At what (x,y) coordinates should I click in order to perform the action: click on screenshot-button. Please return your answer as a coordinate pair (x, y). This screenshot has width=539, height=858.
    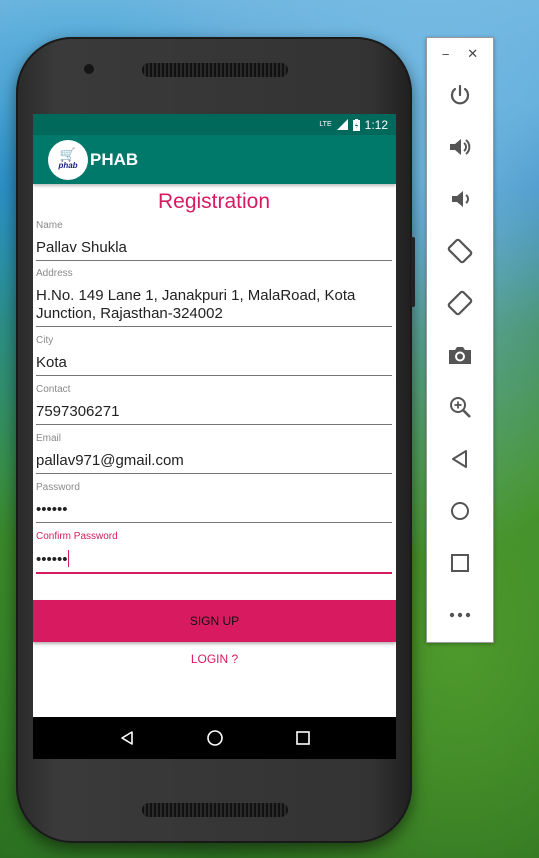
    Looking at the image, I should click on (460, 355).